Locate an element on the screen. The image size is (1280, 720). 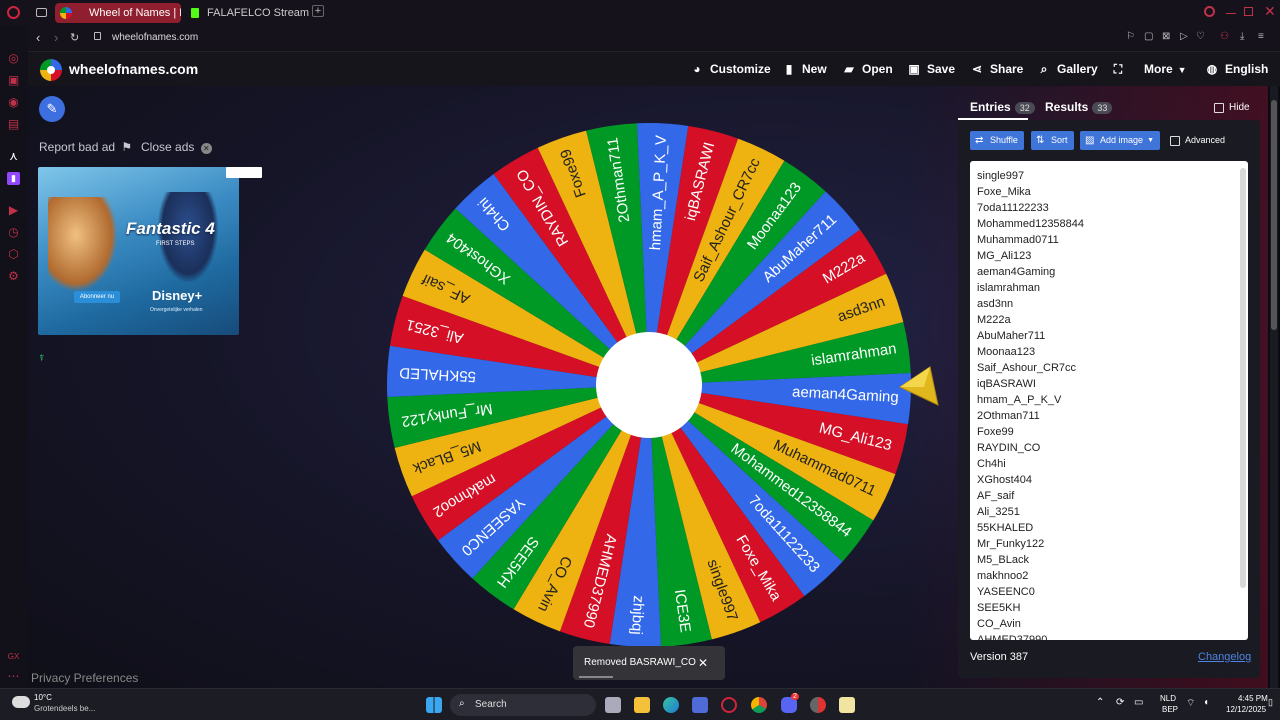
entries-scrollbar is located at coordinates (1243, 378).